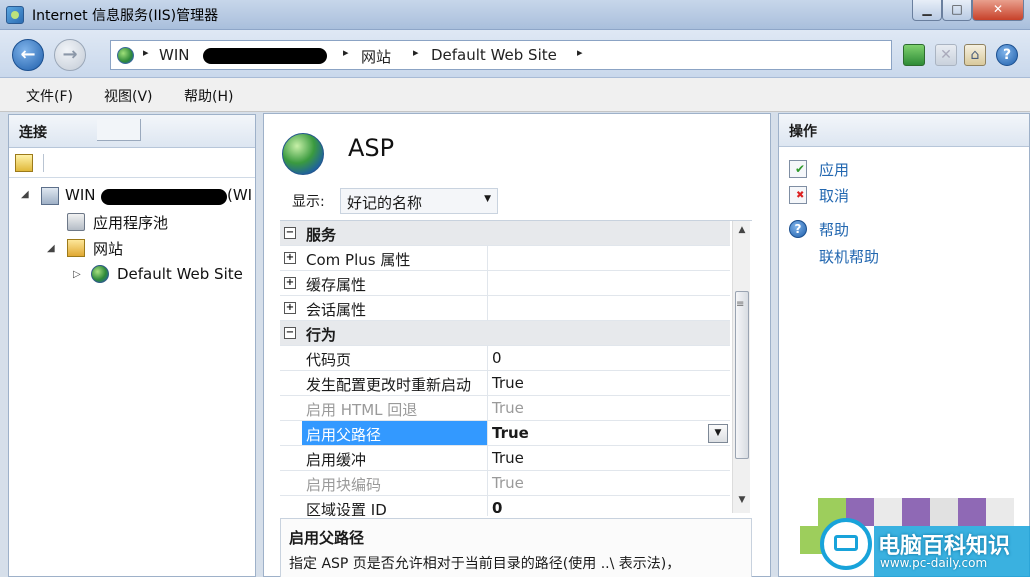 The width and height of the screenshot is (1030, 577). I want to click on connections-header: 连接, so click(132, 131).